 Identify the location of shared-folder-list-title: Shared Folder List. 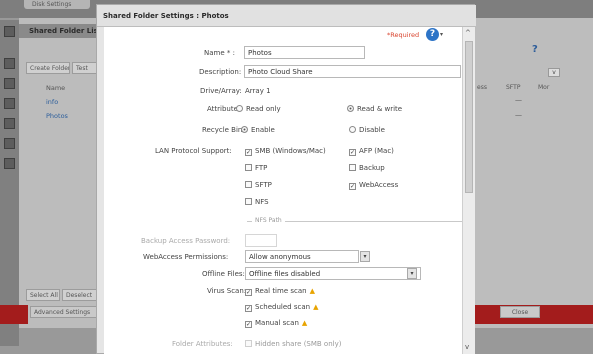
(59, 31).